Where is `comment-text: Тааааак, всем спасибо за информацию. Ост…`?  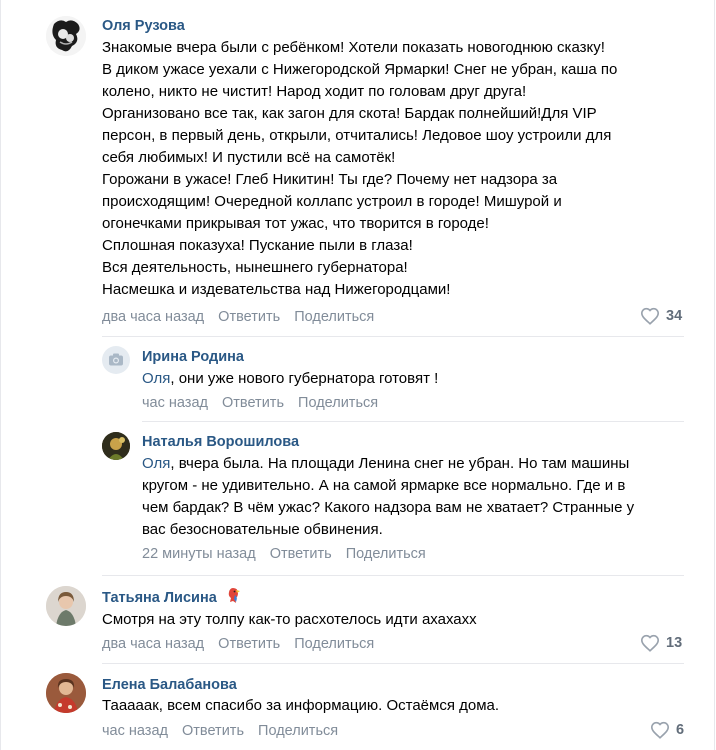
comment-text: Тааааак, всем спасибо за информацию. Ост… is located at coordinates (300, 706).